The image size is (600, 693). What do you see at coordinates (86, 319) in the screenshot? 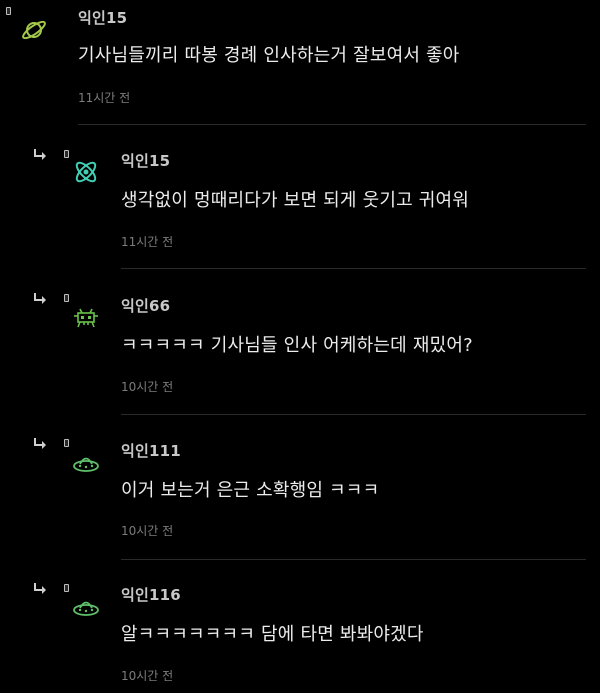
I see `space-invader-icon` at bounding box center [86, 319].